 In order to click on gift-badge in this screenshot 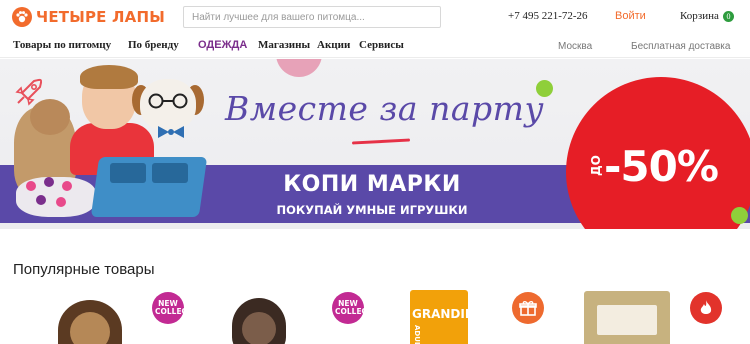, I will do `click(528, 308)`.